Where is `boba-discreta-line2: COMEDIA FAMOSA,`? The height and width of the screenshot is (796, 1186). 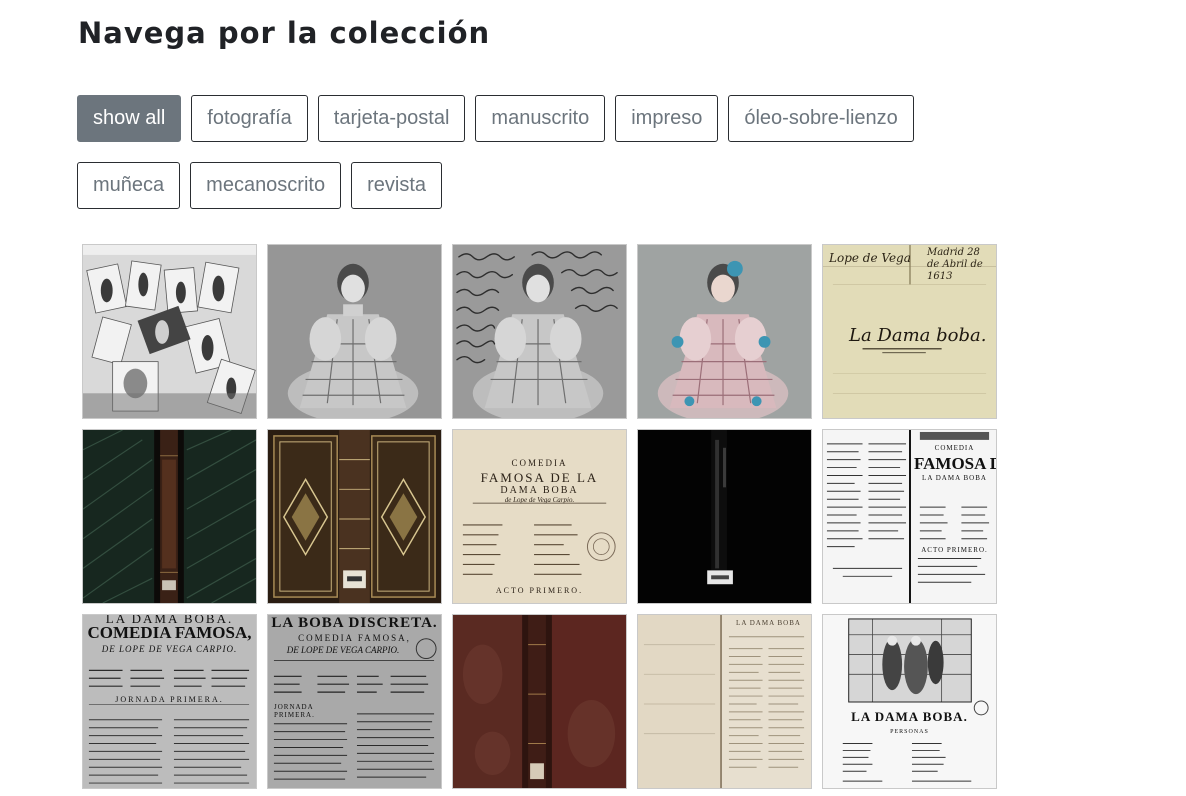
boba-discreta-line2: COMEDIA FAMOSA, is located at coordinates (354, 638).